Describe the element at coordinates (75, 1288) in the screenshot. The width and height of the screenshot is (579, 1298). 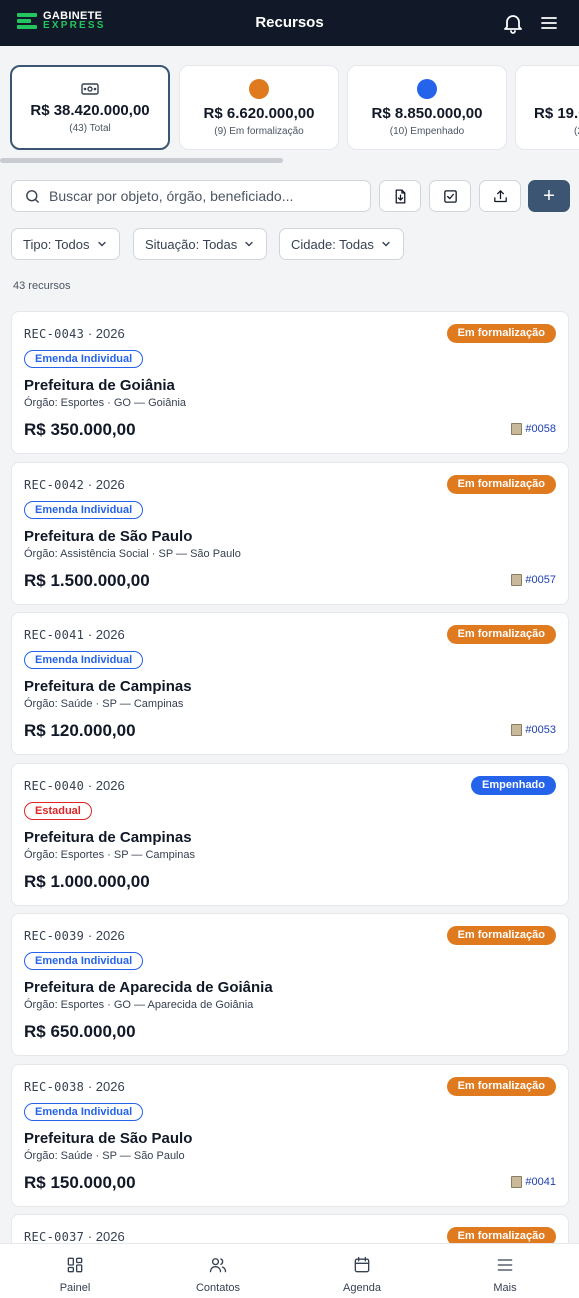
I see `nav-label: Painel` at that location.